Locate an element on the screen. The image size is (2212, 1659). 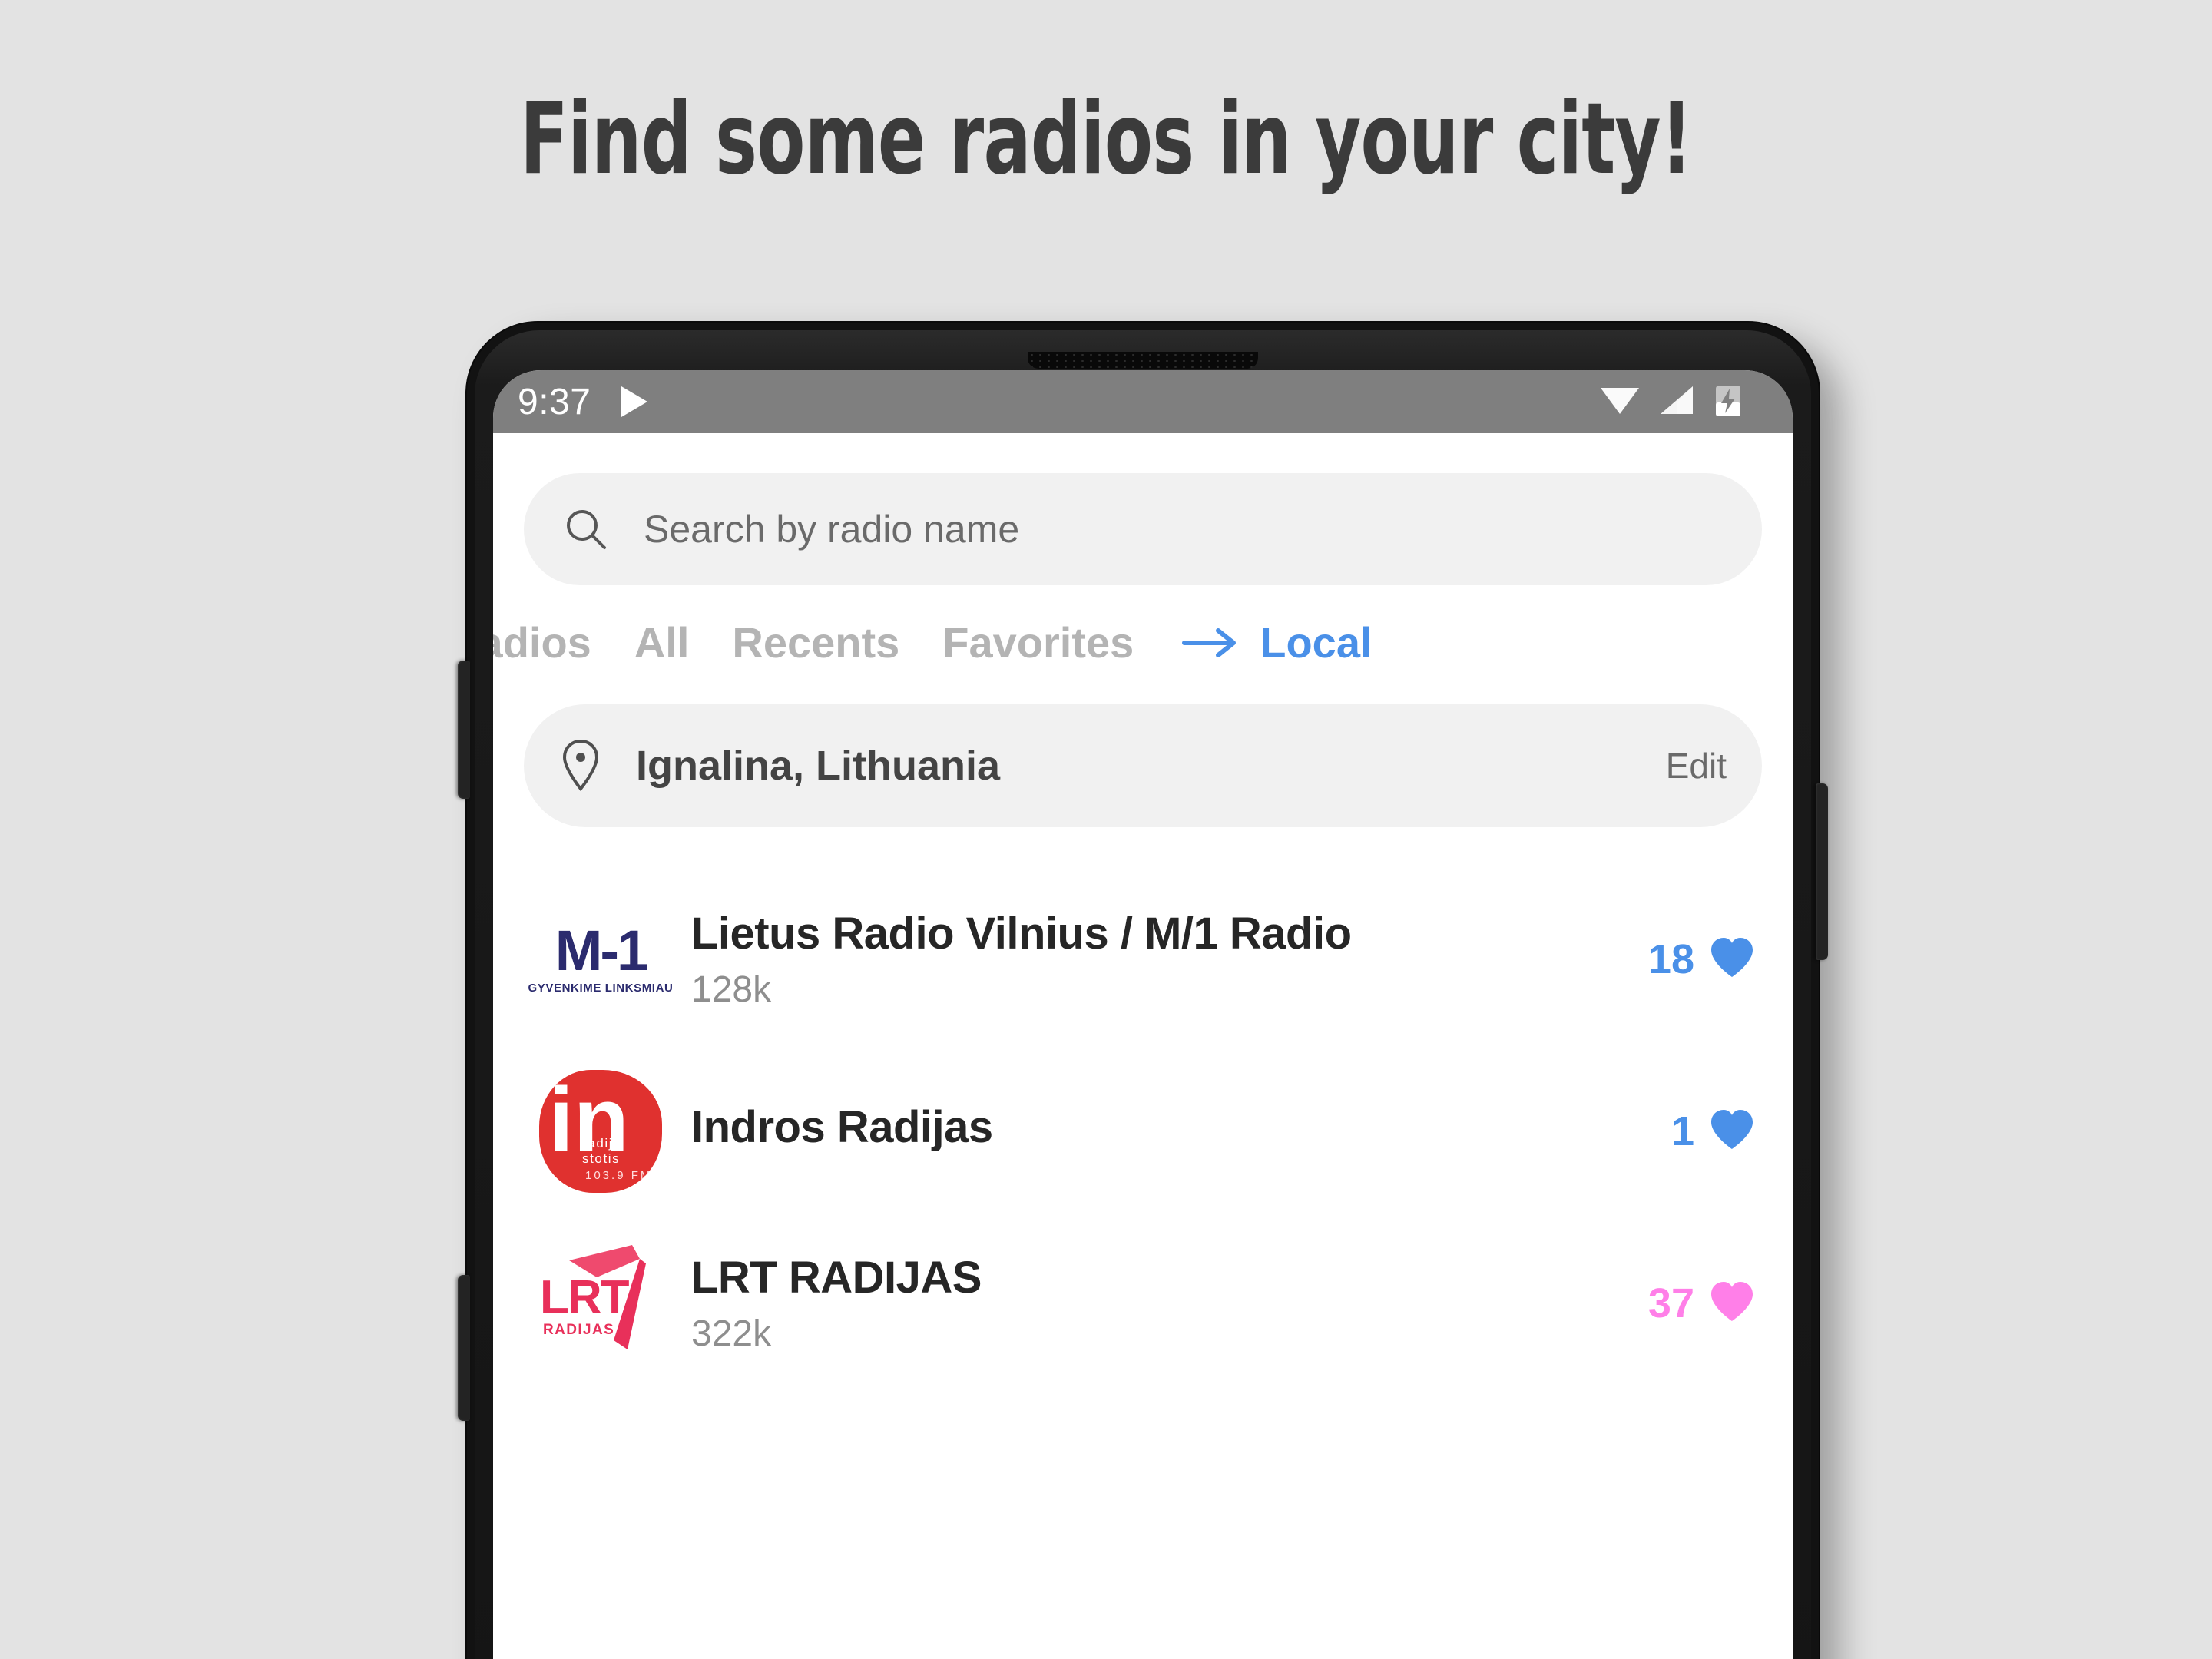
cell-signal-icon is located at coordinates (1676, 402).